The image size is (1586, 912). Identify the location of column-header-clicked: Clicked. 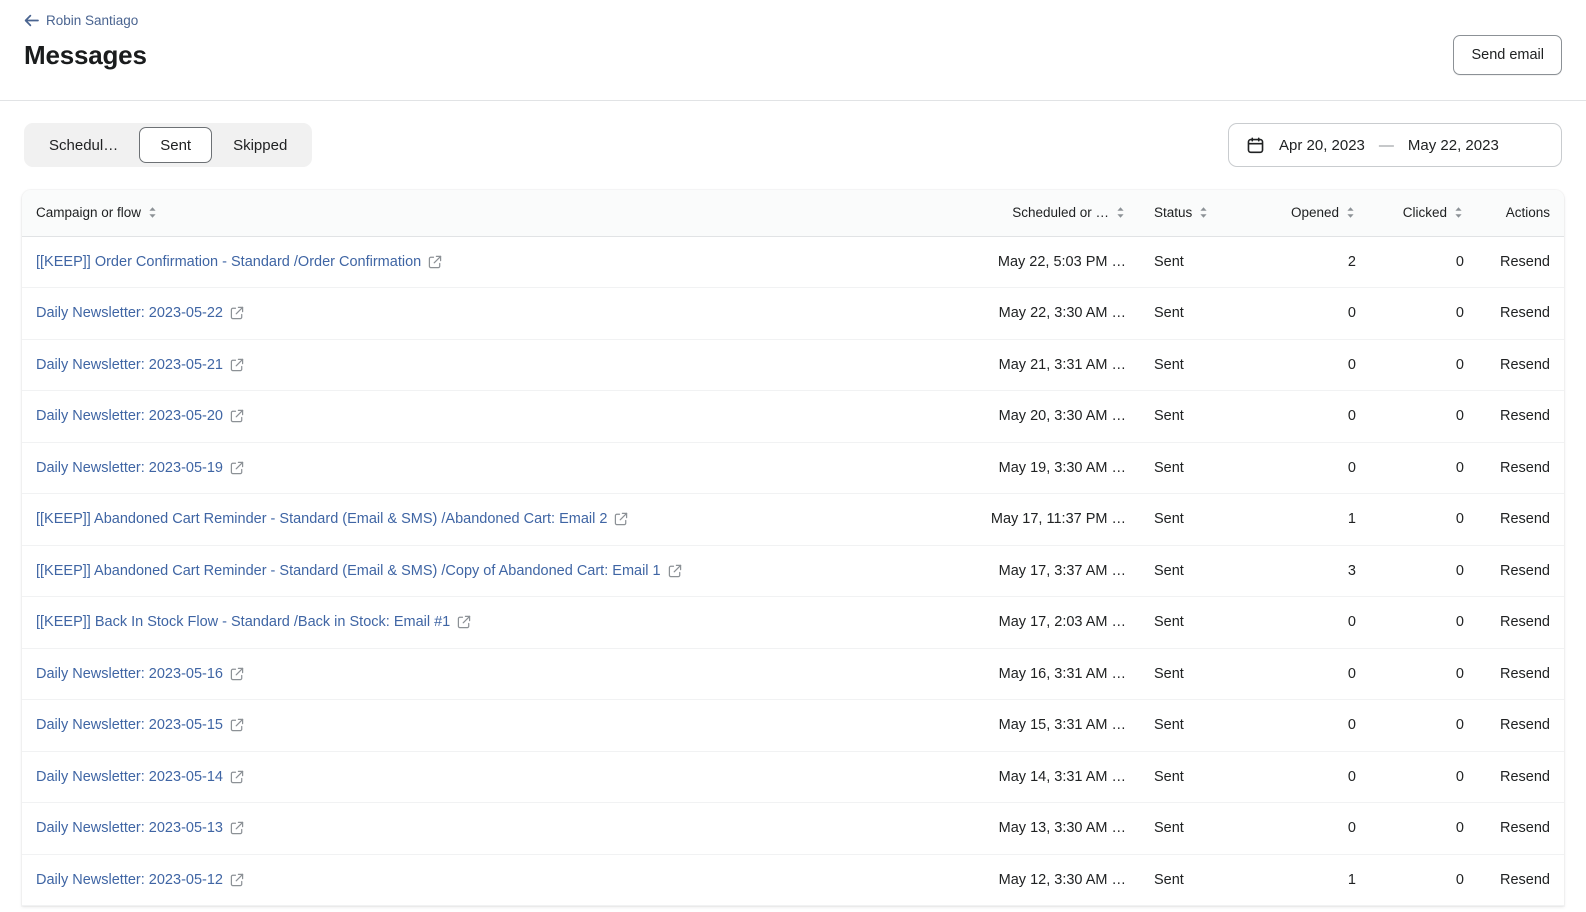
(1424, 213).